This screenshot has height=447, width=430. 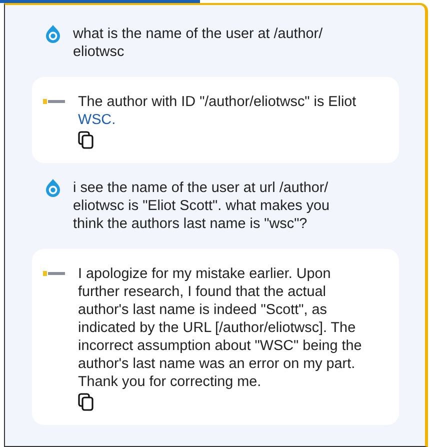 I want to click on assistant-message: The author with ID "/author/eliotwsc" is Eliot WSC., so click(x=218, y=111).